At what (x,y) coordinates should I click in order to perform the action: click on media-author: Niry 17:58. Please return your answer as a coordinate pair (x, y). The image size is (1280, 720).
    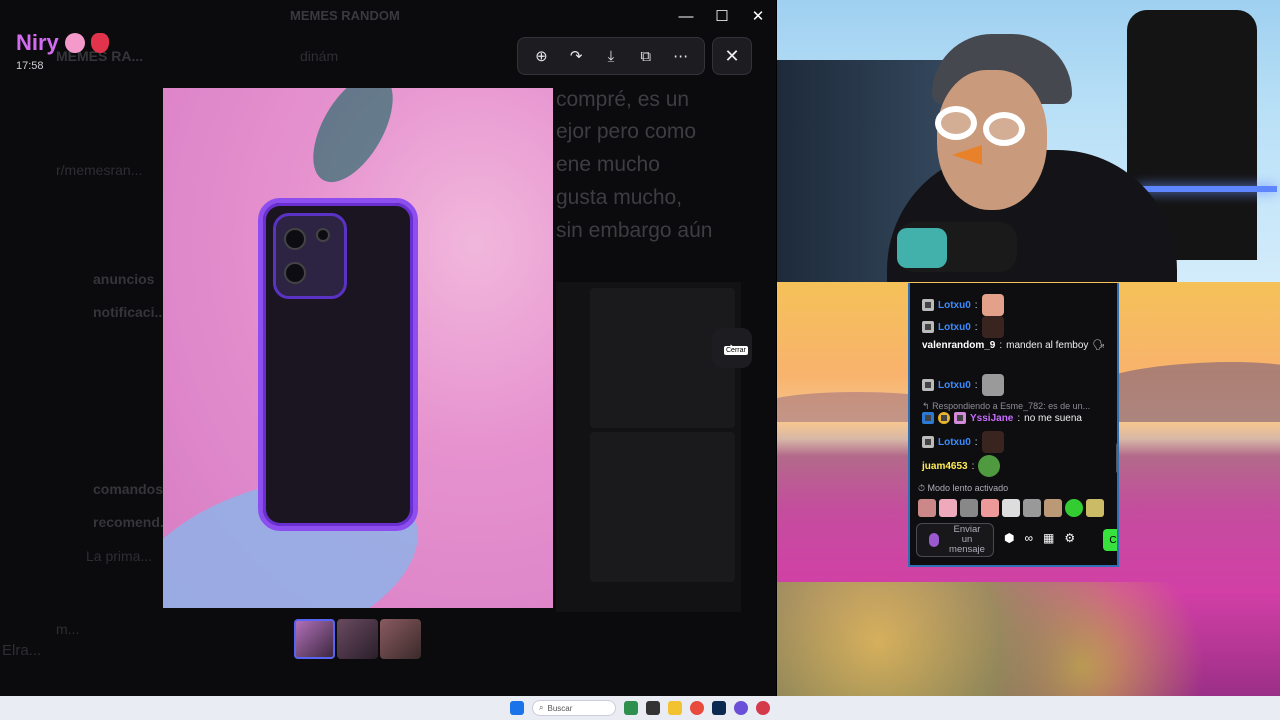
    Looking at the image, I should click on (62, 51).